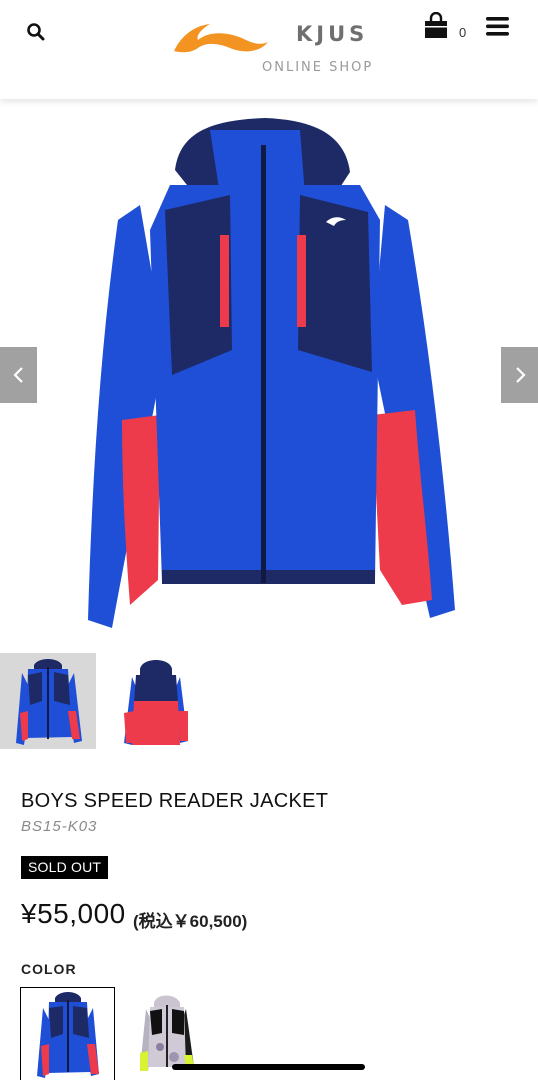 The width and height of the screenshot is (538, 1080). I want to click on brand-logo: KJUS ONLINE SHOP, so click(275, 49).